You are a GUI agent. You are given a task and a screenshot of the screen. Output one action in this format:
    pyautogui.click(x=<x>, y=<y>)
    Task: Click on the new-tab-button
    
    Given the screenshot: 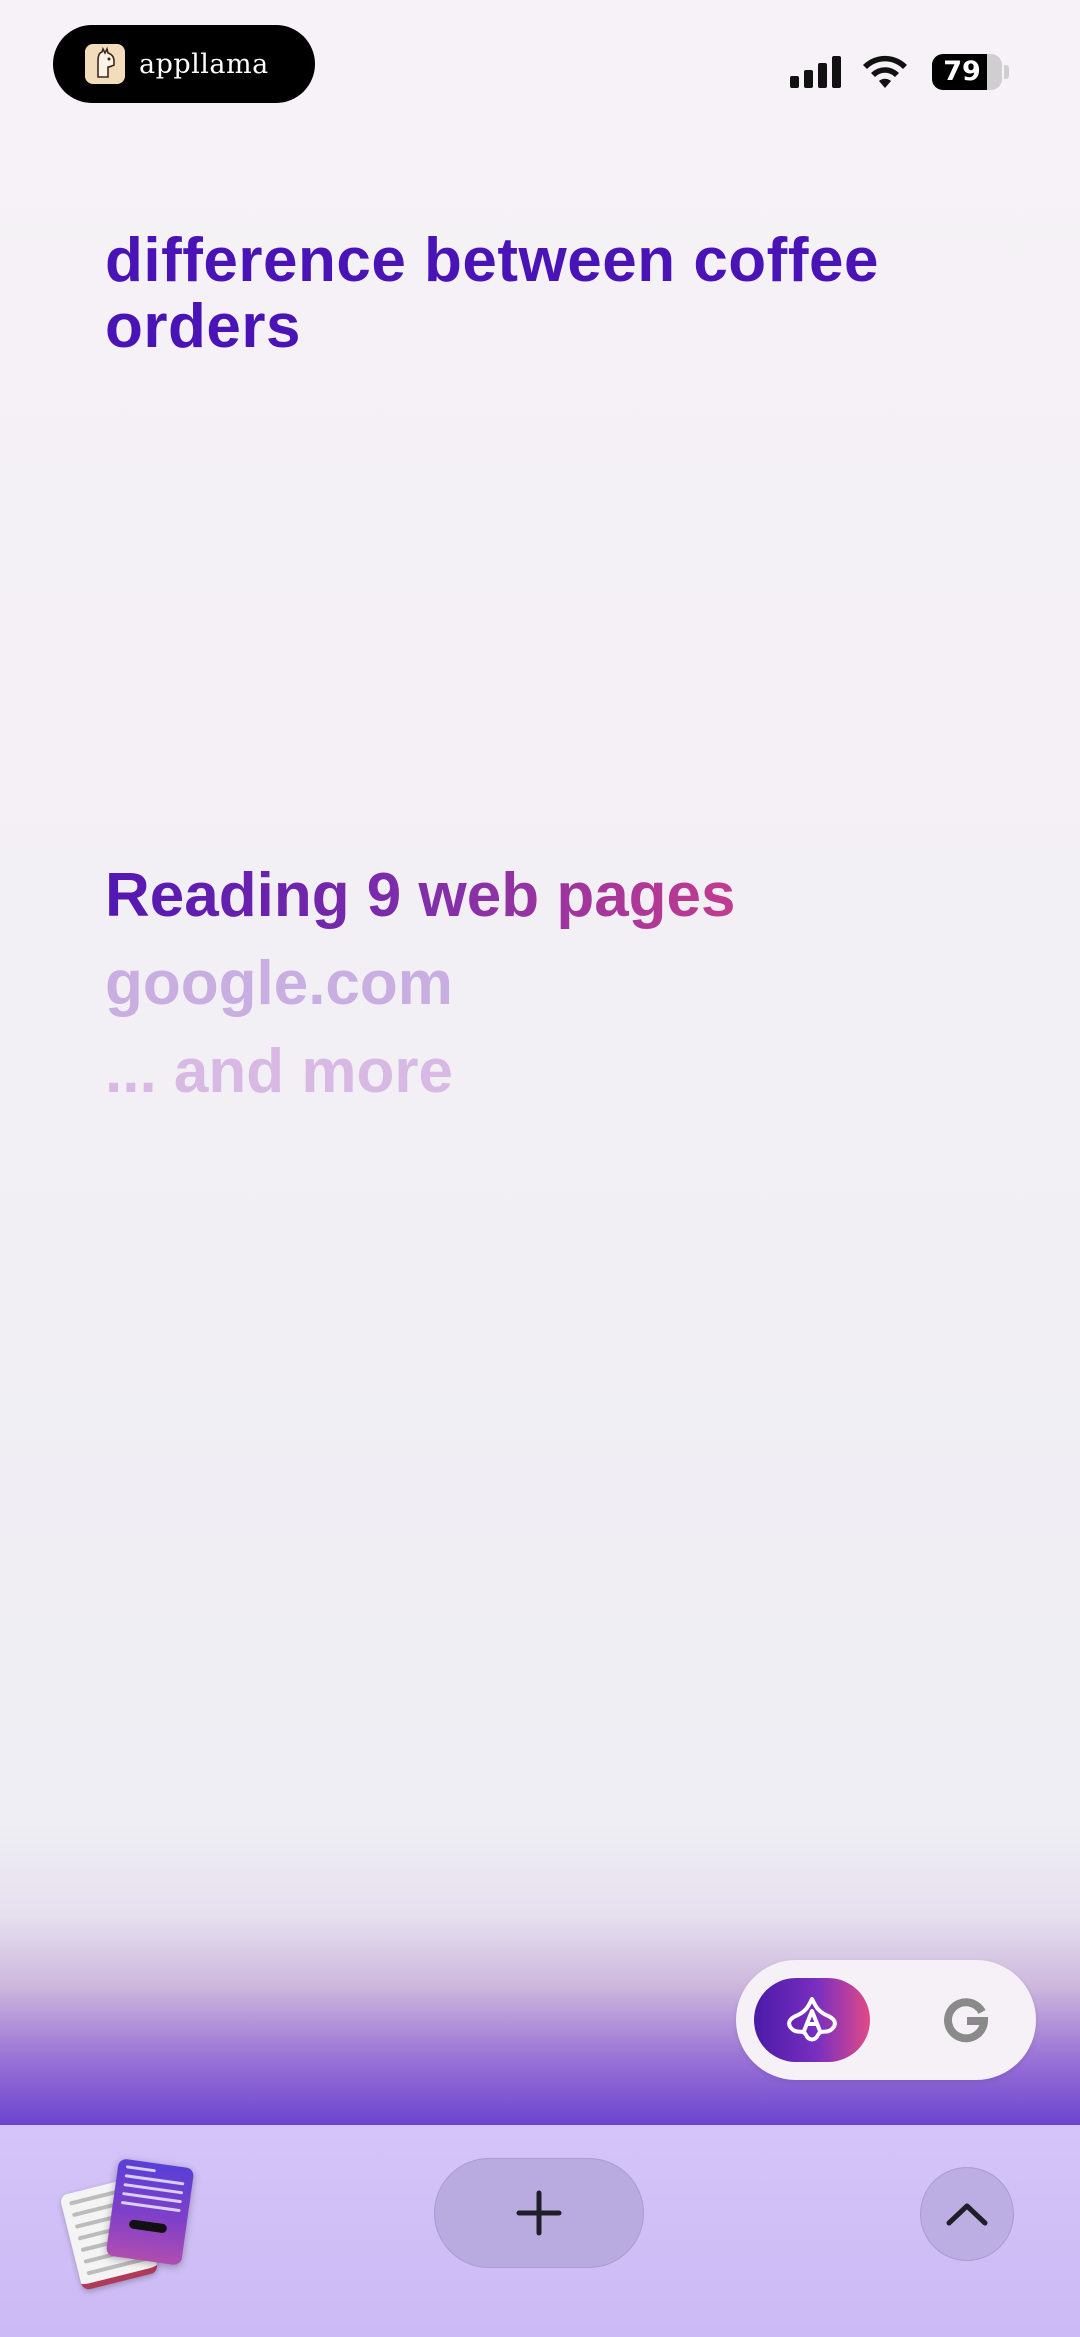 What is the action you would take?
    pyautogui.click(x=539, y=2213)
    